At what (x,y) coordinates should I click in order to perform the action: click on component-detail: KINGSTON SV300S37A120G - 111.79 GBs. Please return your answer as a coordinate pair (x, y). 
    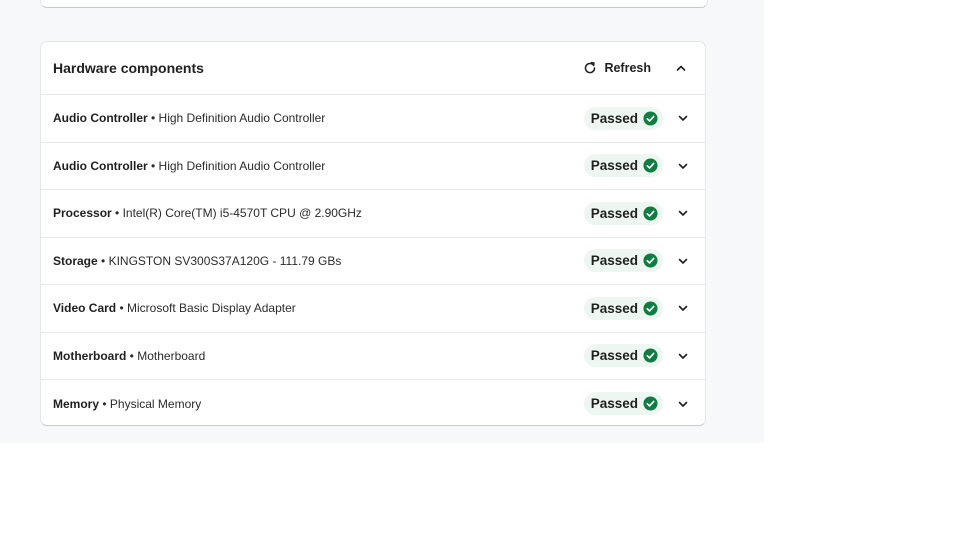
    Looking at the image, I should click on (225, 260).